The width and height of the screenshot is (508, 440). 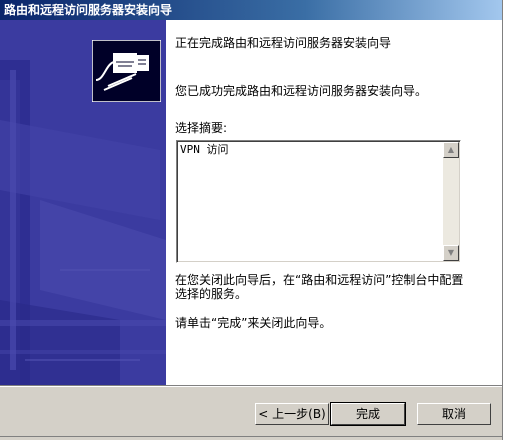 What do you see at coordinates (319, 287) in the screenshot?
I see `closing-note: 在您关闭此向导后，在“路由和远程访问”控制台中配置选择的服务。` at bounding box center [319, 287].